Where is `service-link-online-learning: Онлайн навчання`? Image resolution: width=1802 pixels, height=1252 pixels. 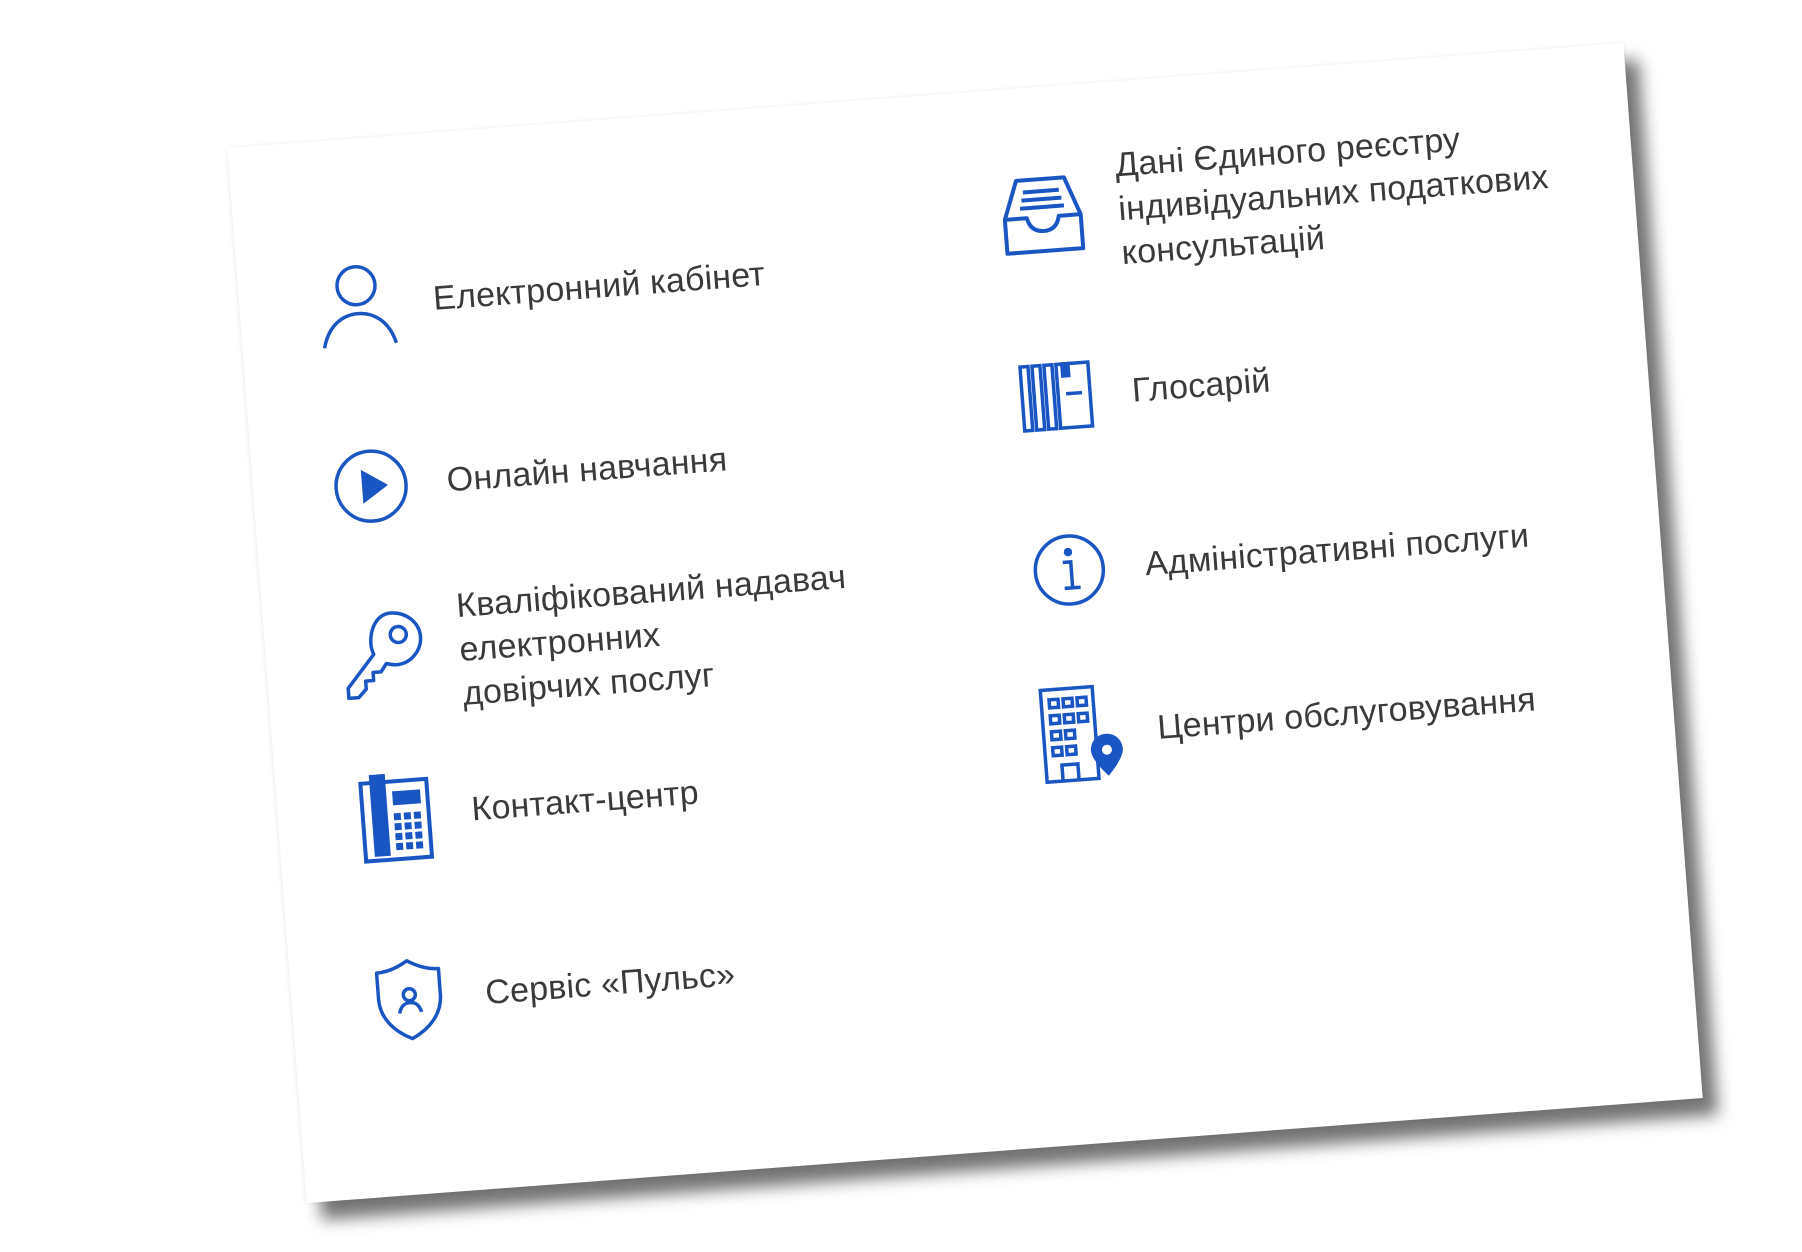 service-link-online-learning: Онлайн навчання is located at coordinates (525, 475).